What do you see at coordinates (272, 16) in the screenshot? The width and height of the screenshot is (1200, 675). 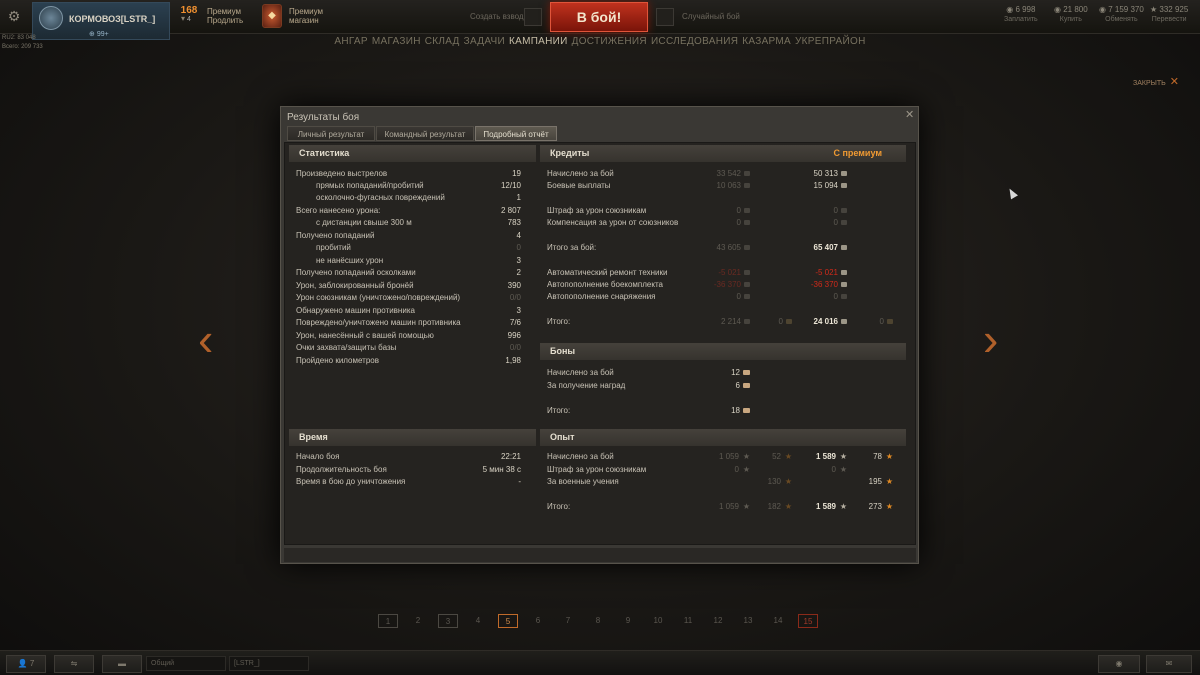 I see `premium-shop-icon: ◆` at bounding box center [272, 16].